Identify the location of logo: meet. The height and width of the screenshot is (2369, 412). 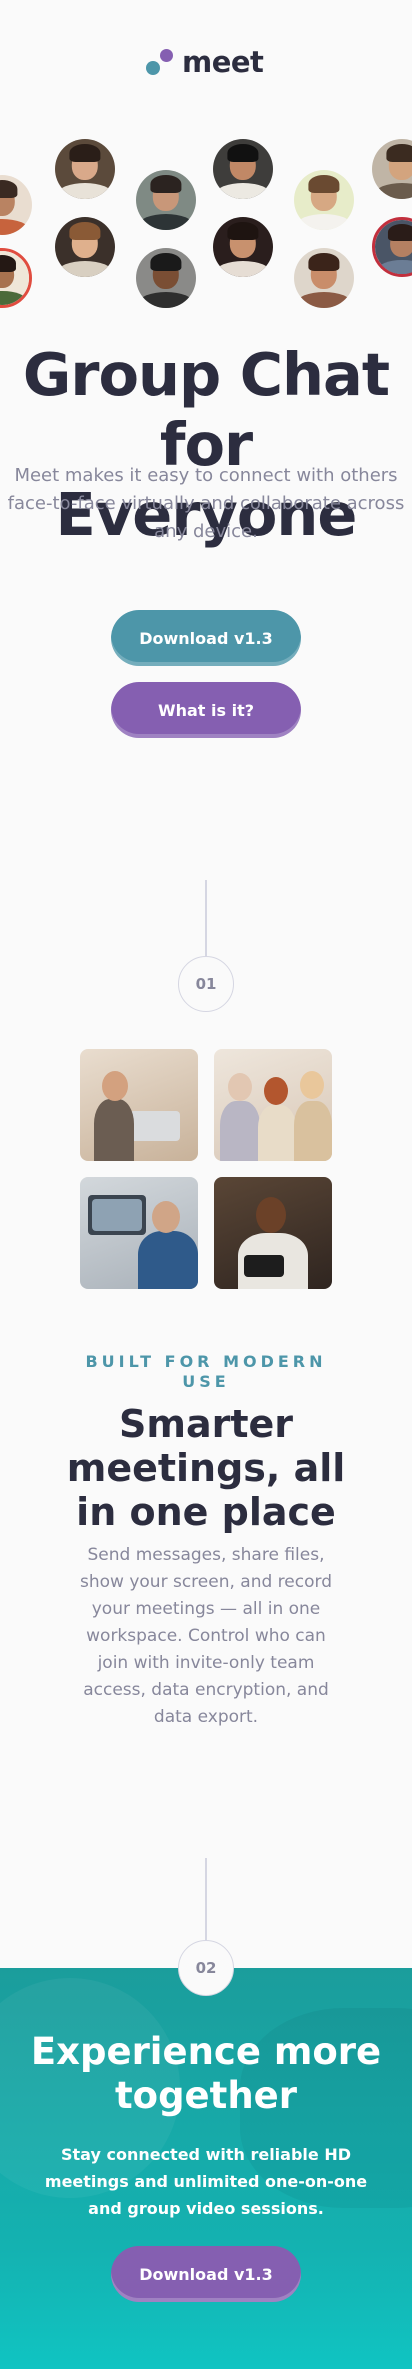
(205, 62).